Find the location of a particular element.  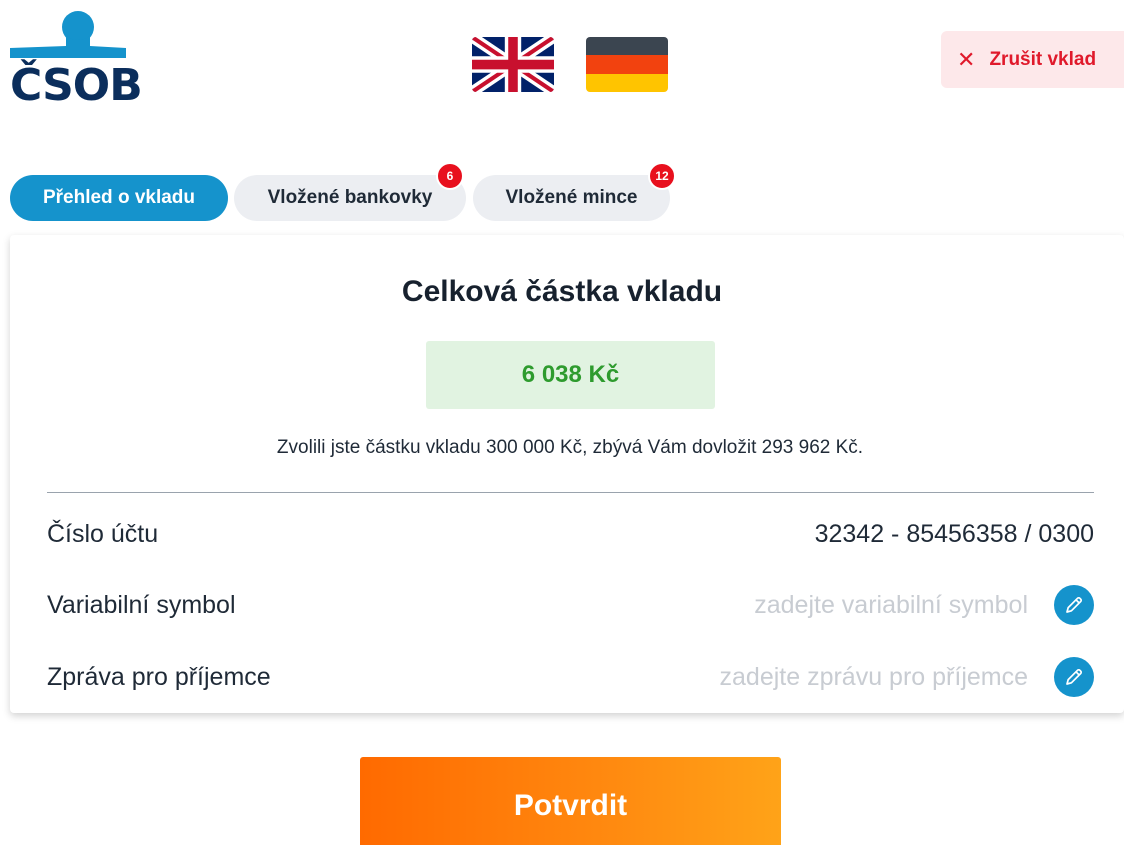

logo-text: ČSOB is located at coordinates (76, 85).